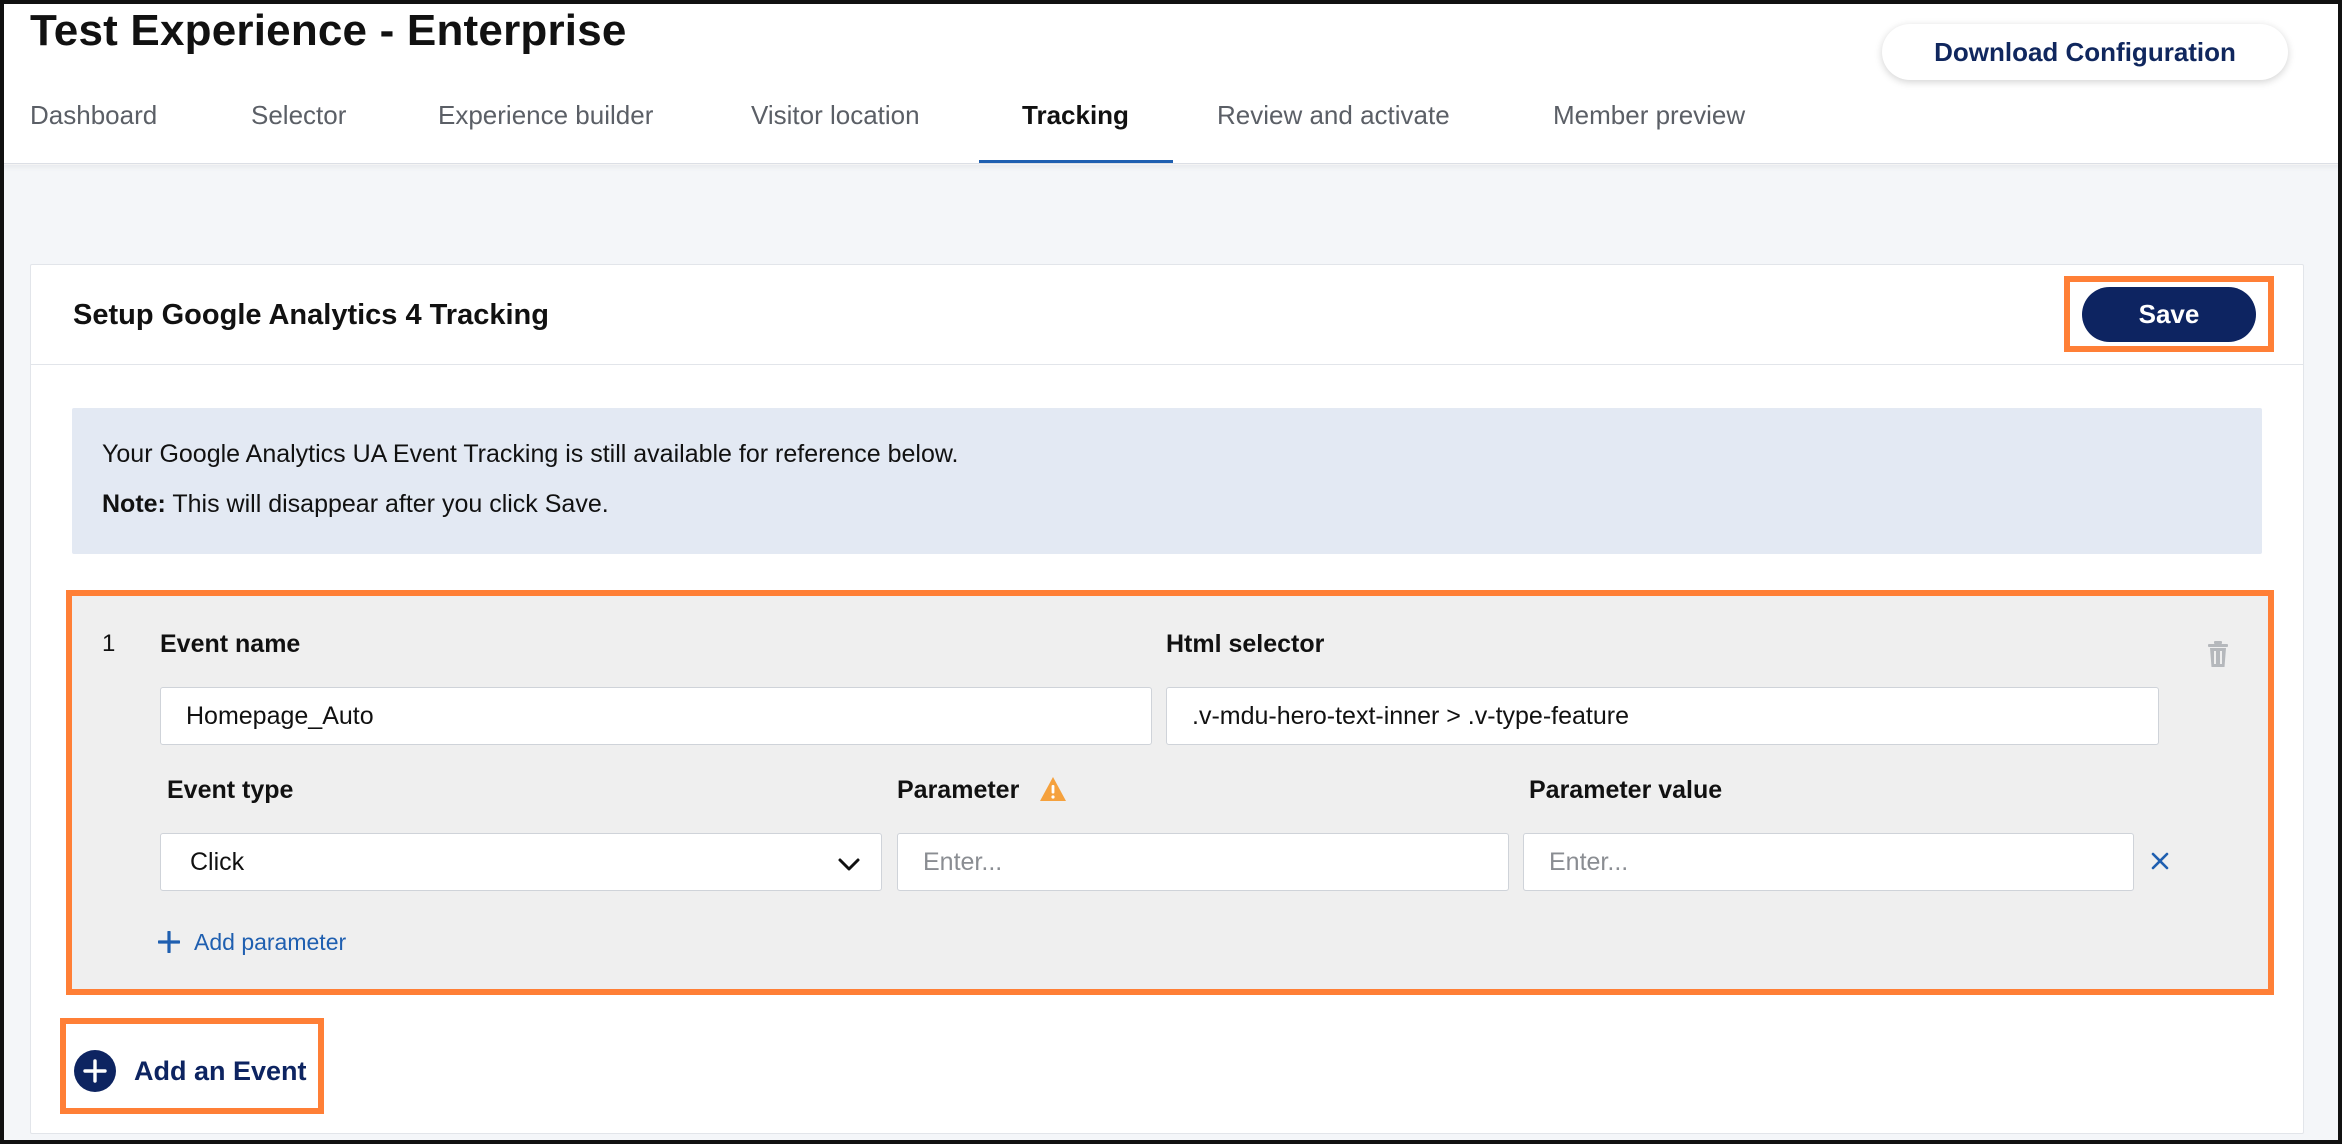 Image resolution: width=2342 pixels, height=1144 pixels. I want to click on warning-icon, so click(1053, 789).